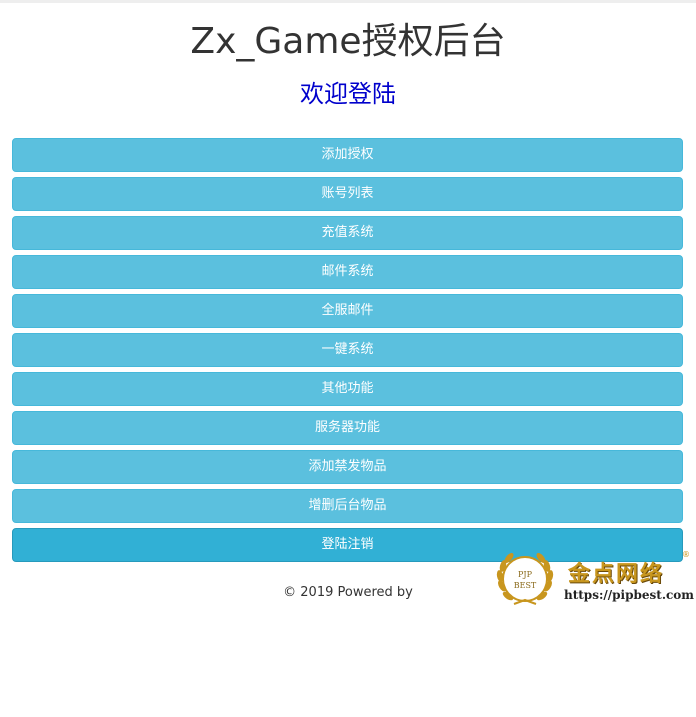 The height and width of the screenshot is (717, 696). Describe the element at coordinates (347, 428) in the screenshot. I see `server-functions-button: 服务器功能` at that location.